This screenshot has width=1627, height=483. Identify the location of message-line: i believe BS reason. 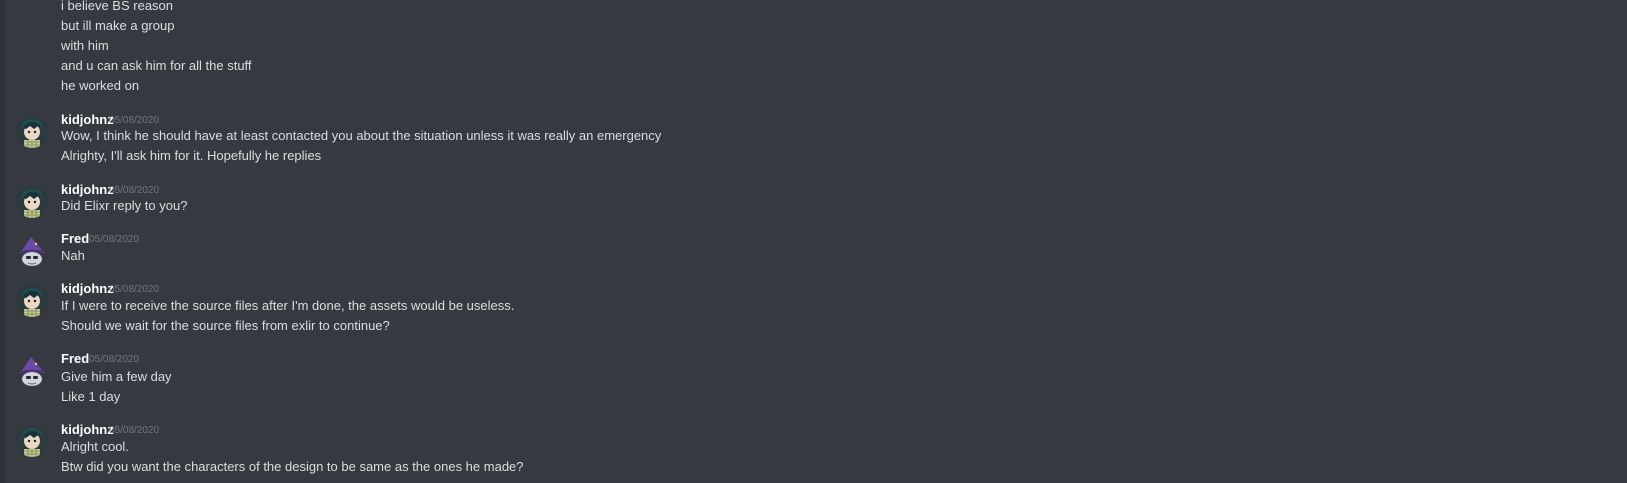
(117, 6).